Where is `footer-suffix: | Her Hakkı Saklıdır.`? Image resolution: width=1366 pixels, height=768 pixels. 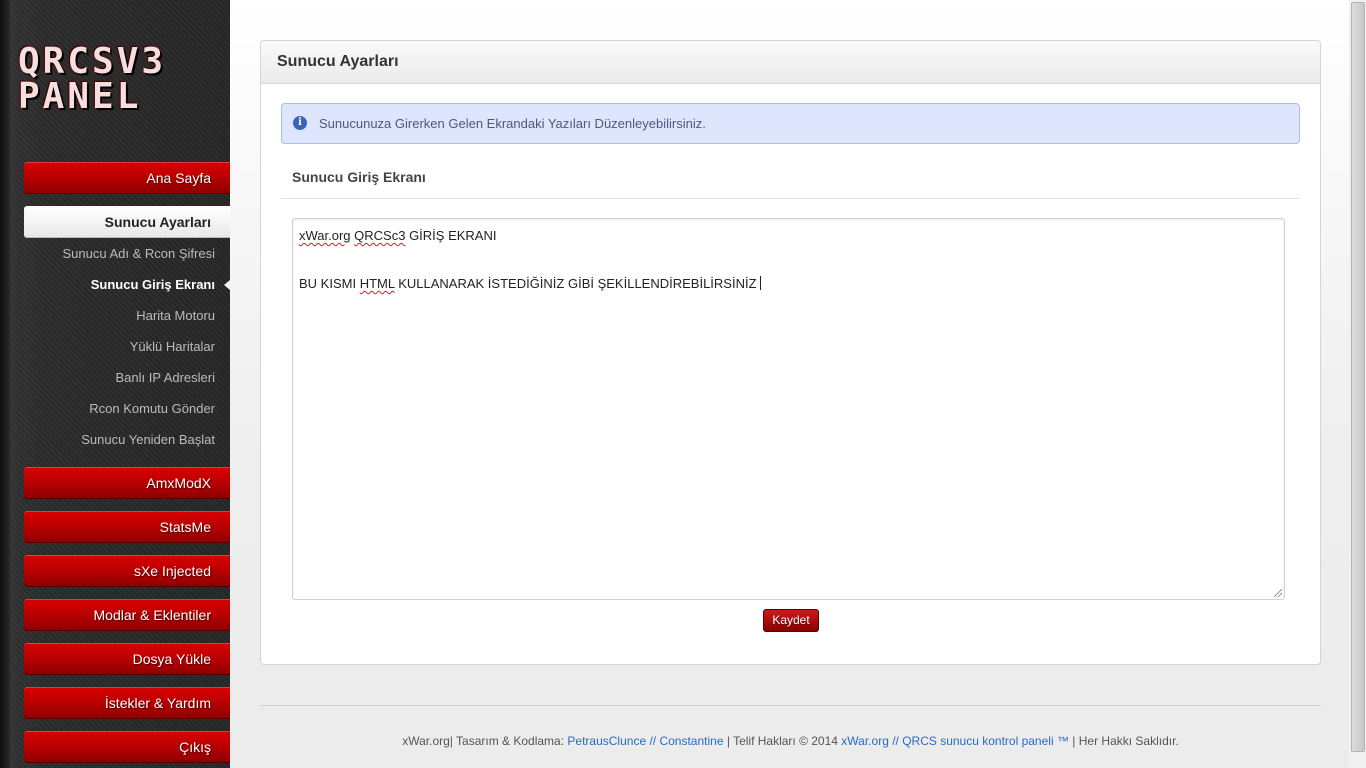
footer-suffix: | Her Hakkı Saklıdır. is located at coordinates (1123, 741).